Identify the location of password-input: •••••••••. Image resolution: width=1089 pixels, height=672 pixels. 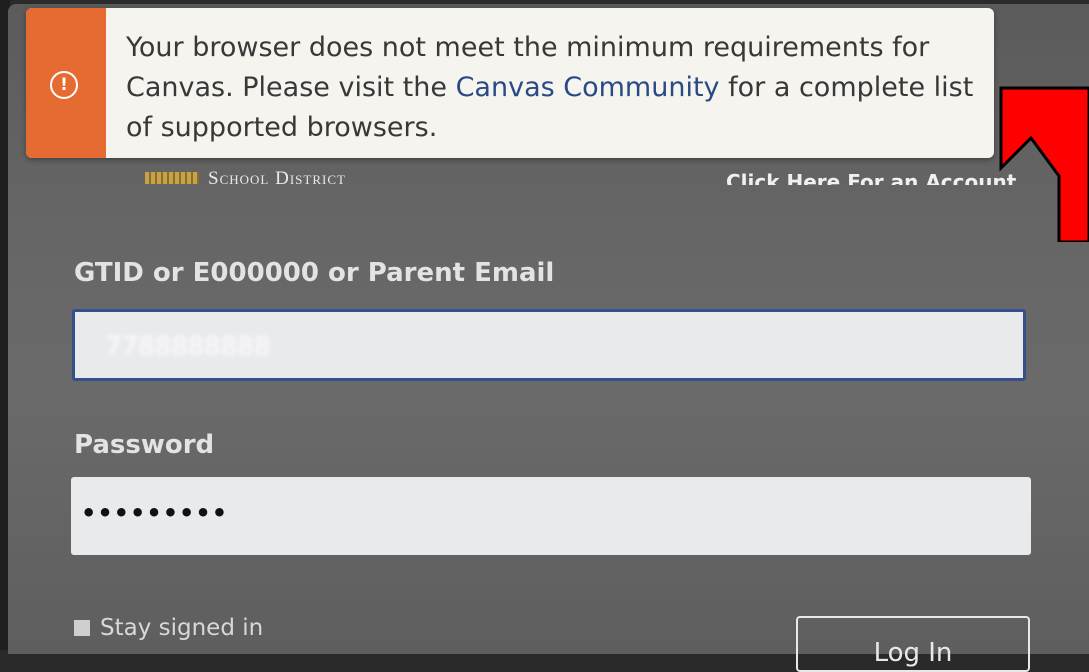
(551, 516).